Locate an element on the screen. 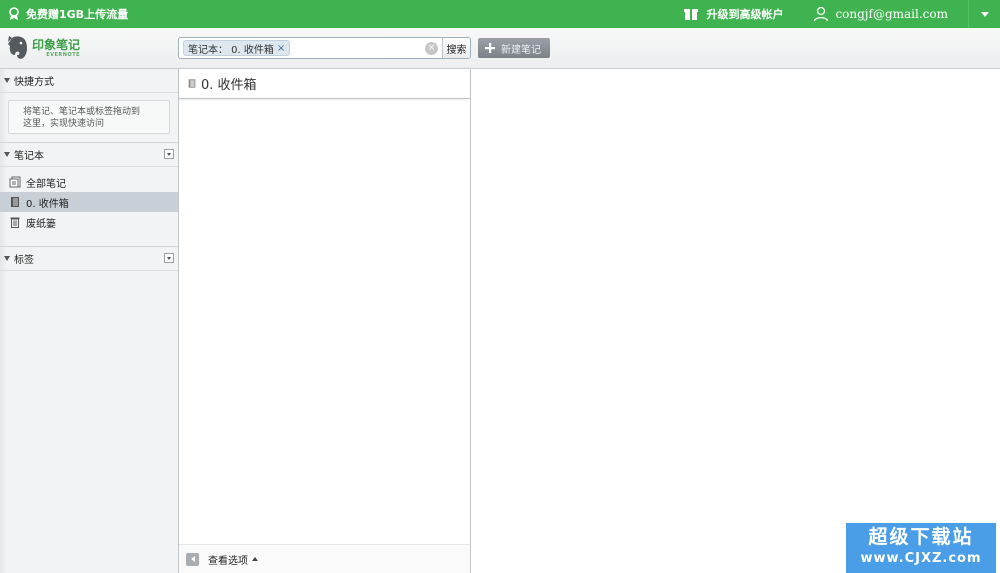 This screenshot has height=573, width=1000. sidebar-item-all-notes: 全部笔记 is located at coordinates (89, 182).